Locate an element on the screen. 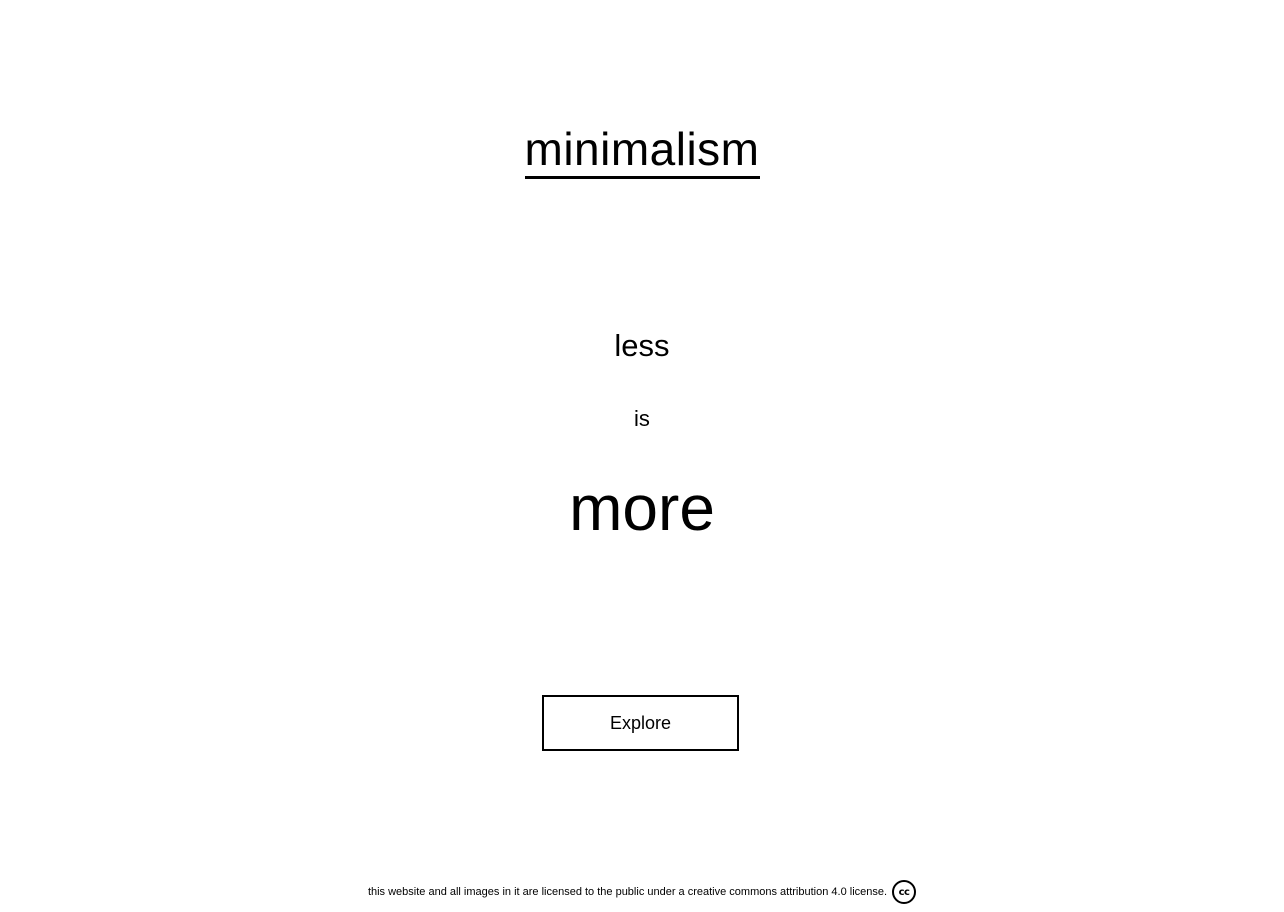 The image size is (1284, 912). cc-icon: cc is located at coordinates (904, 892).